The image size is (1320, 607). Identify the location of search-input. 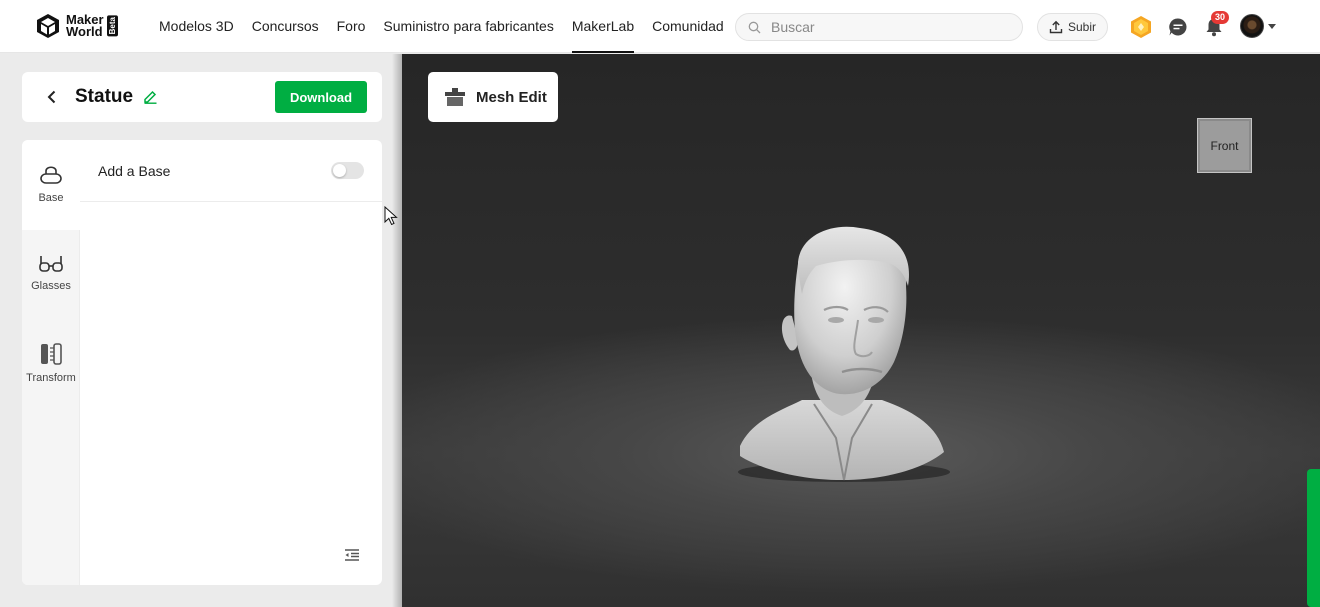
(886, 27).